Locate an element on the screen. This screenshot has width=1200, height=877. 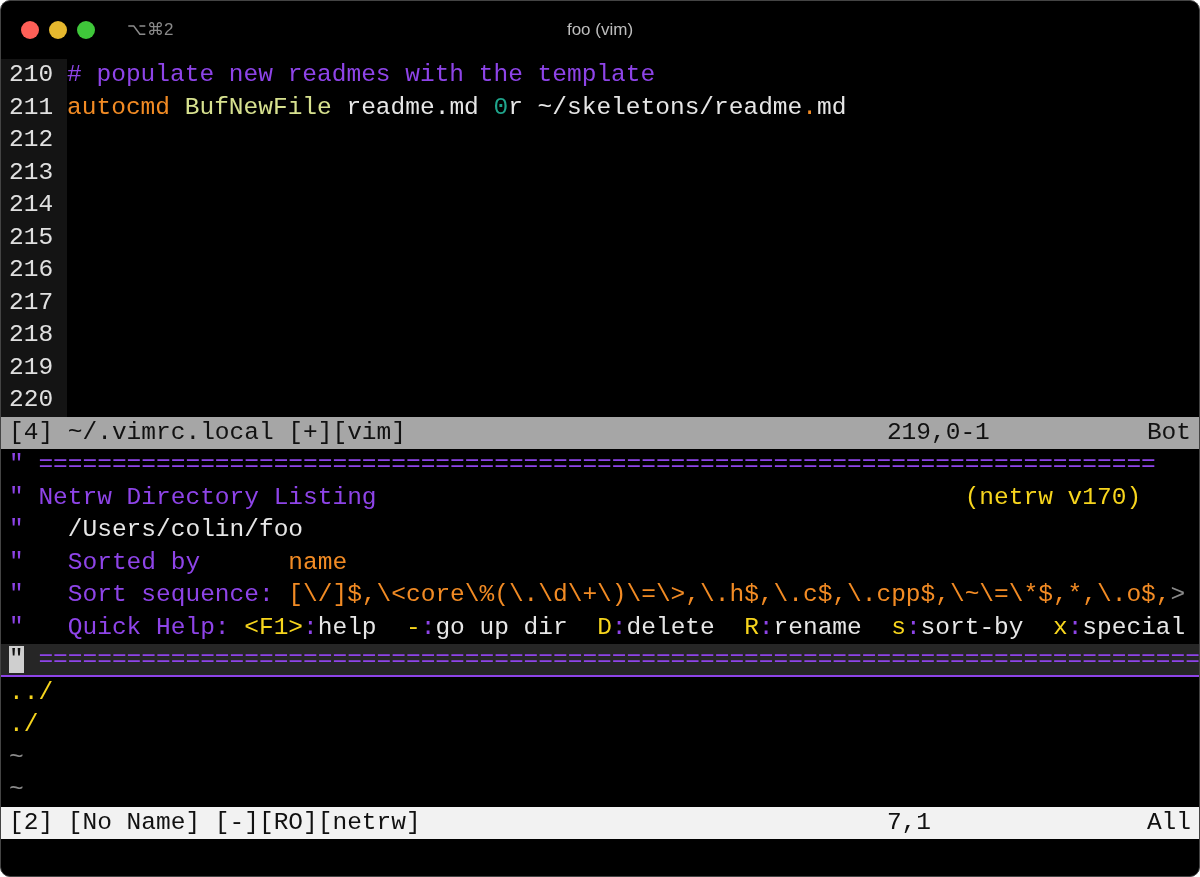
tab-shortcut: ⌥⌘2 is located at coordinates (150, 30).